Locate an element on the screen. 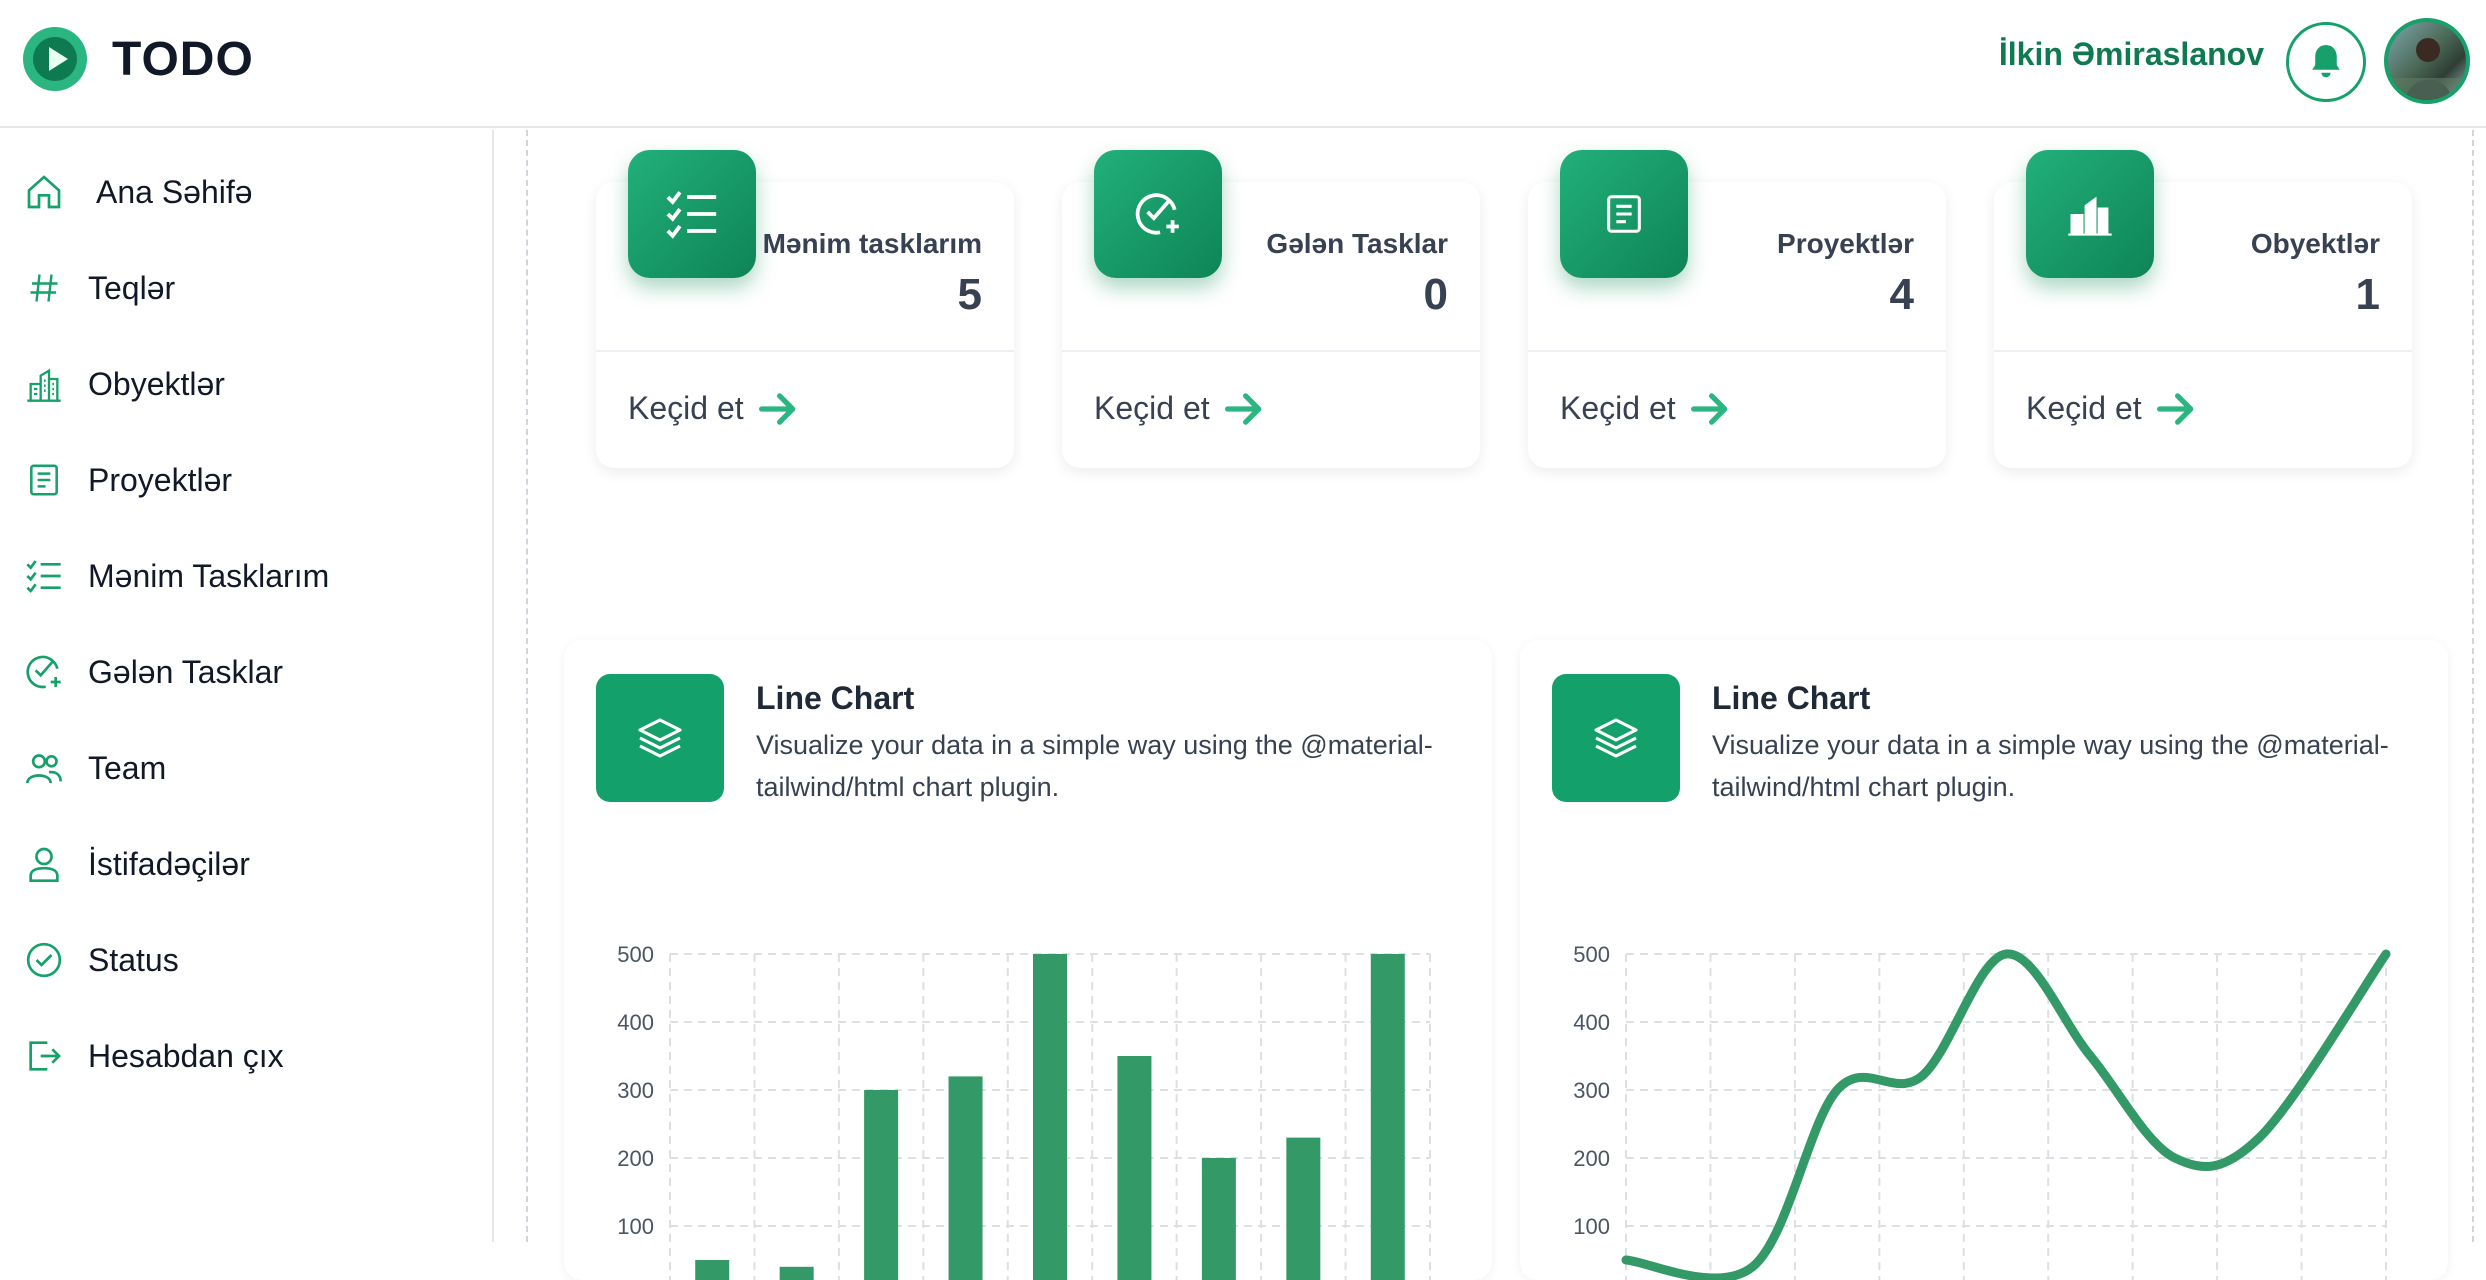 The image size is (2486, 1280). stat-value: 0 is located at coordinates (1435, 294).